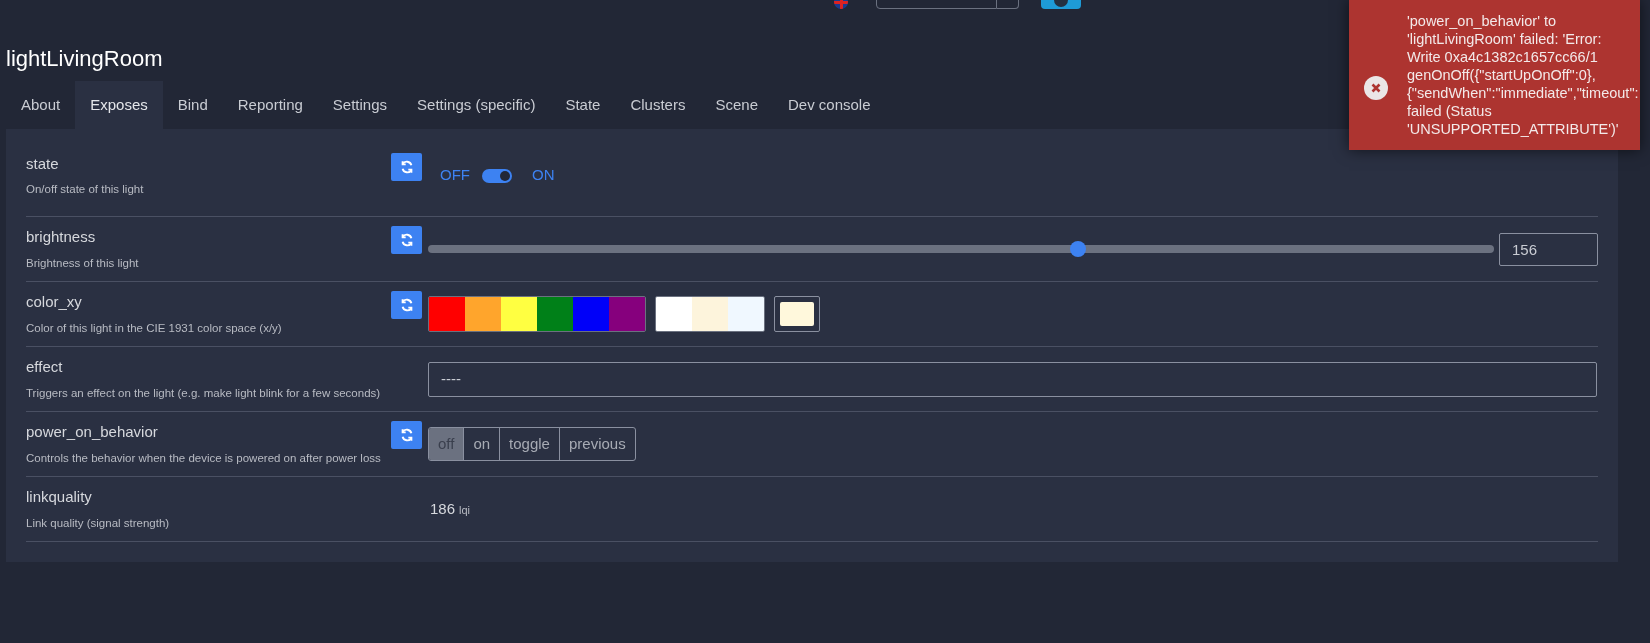 The height and width of the screenshot is (643, 1650). What do you see at coordinates (443, 508) in the screenshot?
I see `value-text: 186` at bounding box center [443, 508].